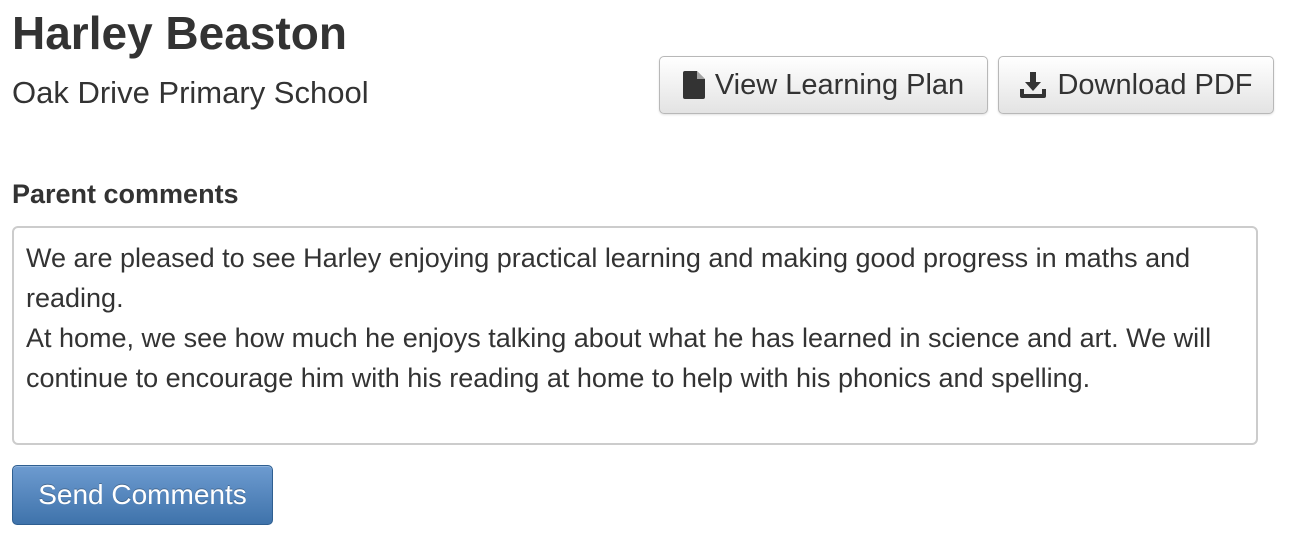 The image size is (1295, 536). I want to click on parent-comments-label: Parent comments, so click(125, 194).